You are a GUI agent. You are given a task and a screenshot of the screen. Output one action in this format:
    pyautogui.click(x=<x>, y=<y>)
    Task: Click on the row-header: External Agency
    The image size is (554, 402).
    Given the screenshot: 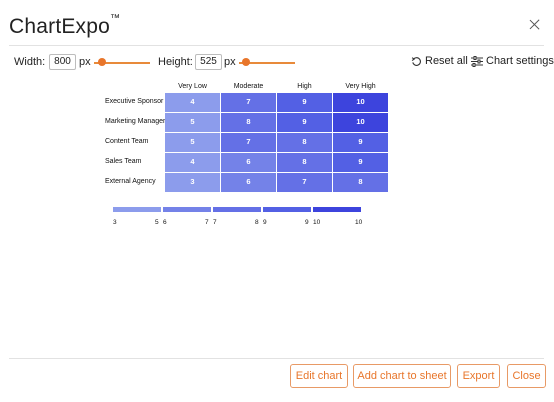 What is the action you would take?
    pyautogui.click(x=130, y=181)
    